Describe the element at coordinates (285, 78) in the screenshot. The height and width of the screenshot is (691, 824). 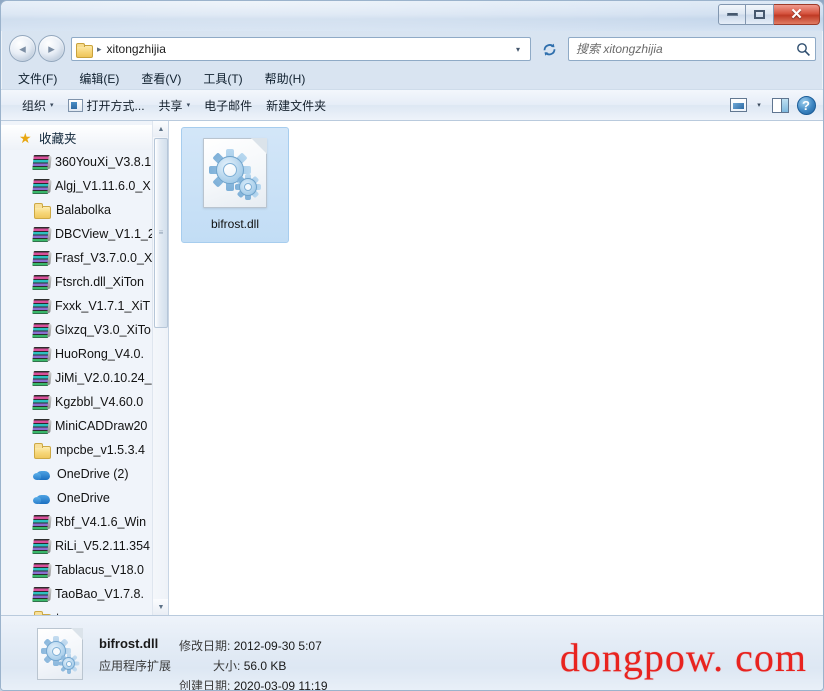
I see `menu-help: 帮助(H)` at that location.